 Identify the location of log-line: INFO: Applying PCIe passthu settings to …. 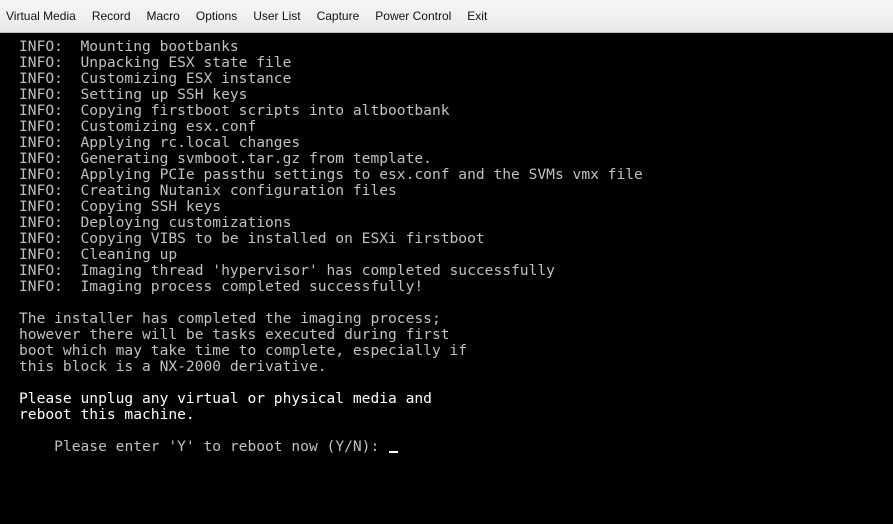
(331, 174).